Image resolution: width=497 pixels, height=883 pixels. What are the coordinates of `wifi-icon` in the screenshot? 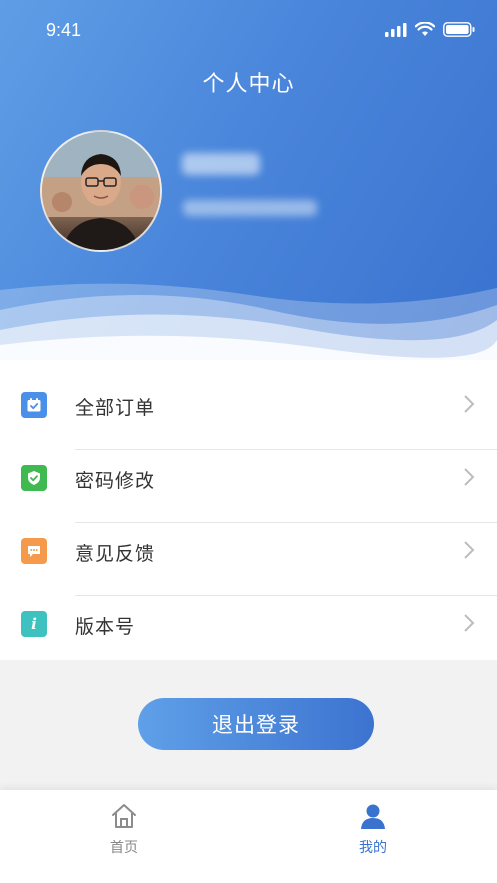 It's located at (425, 29).